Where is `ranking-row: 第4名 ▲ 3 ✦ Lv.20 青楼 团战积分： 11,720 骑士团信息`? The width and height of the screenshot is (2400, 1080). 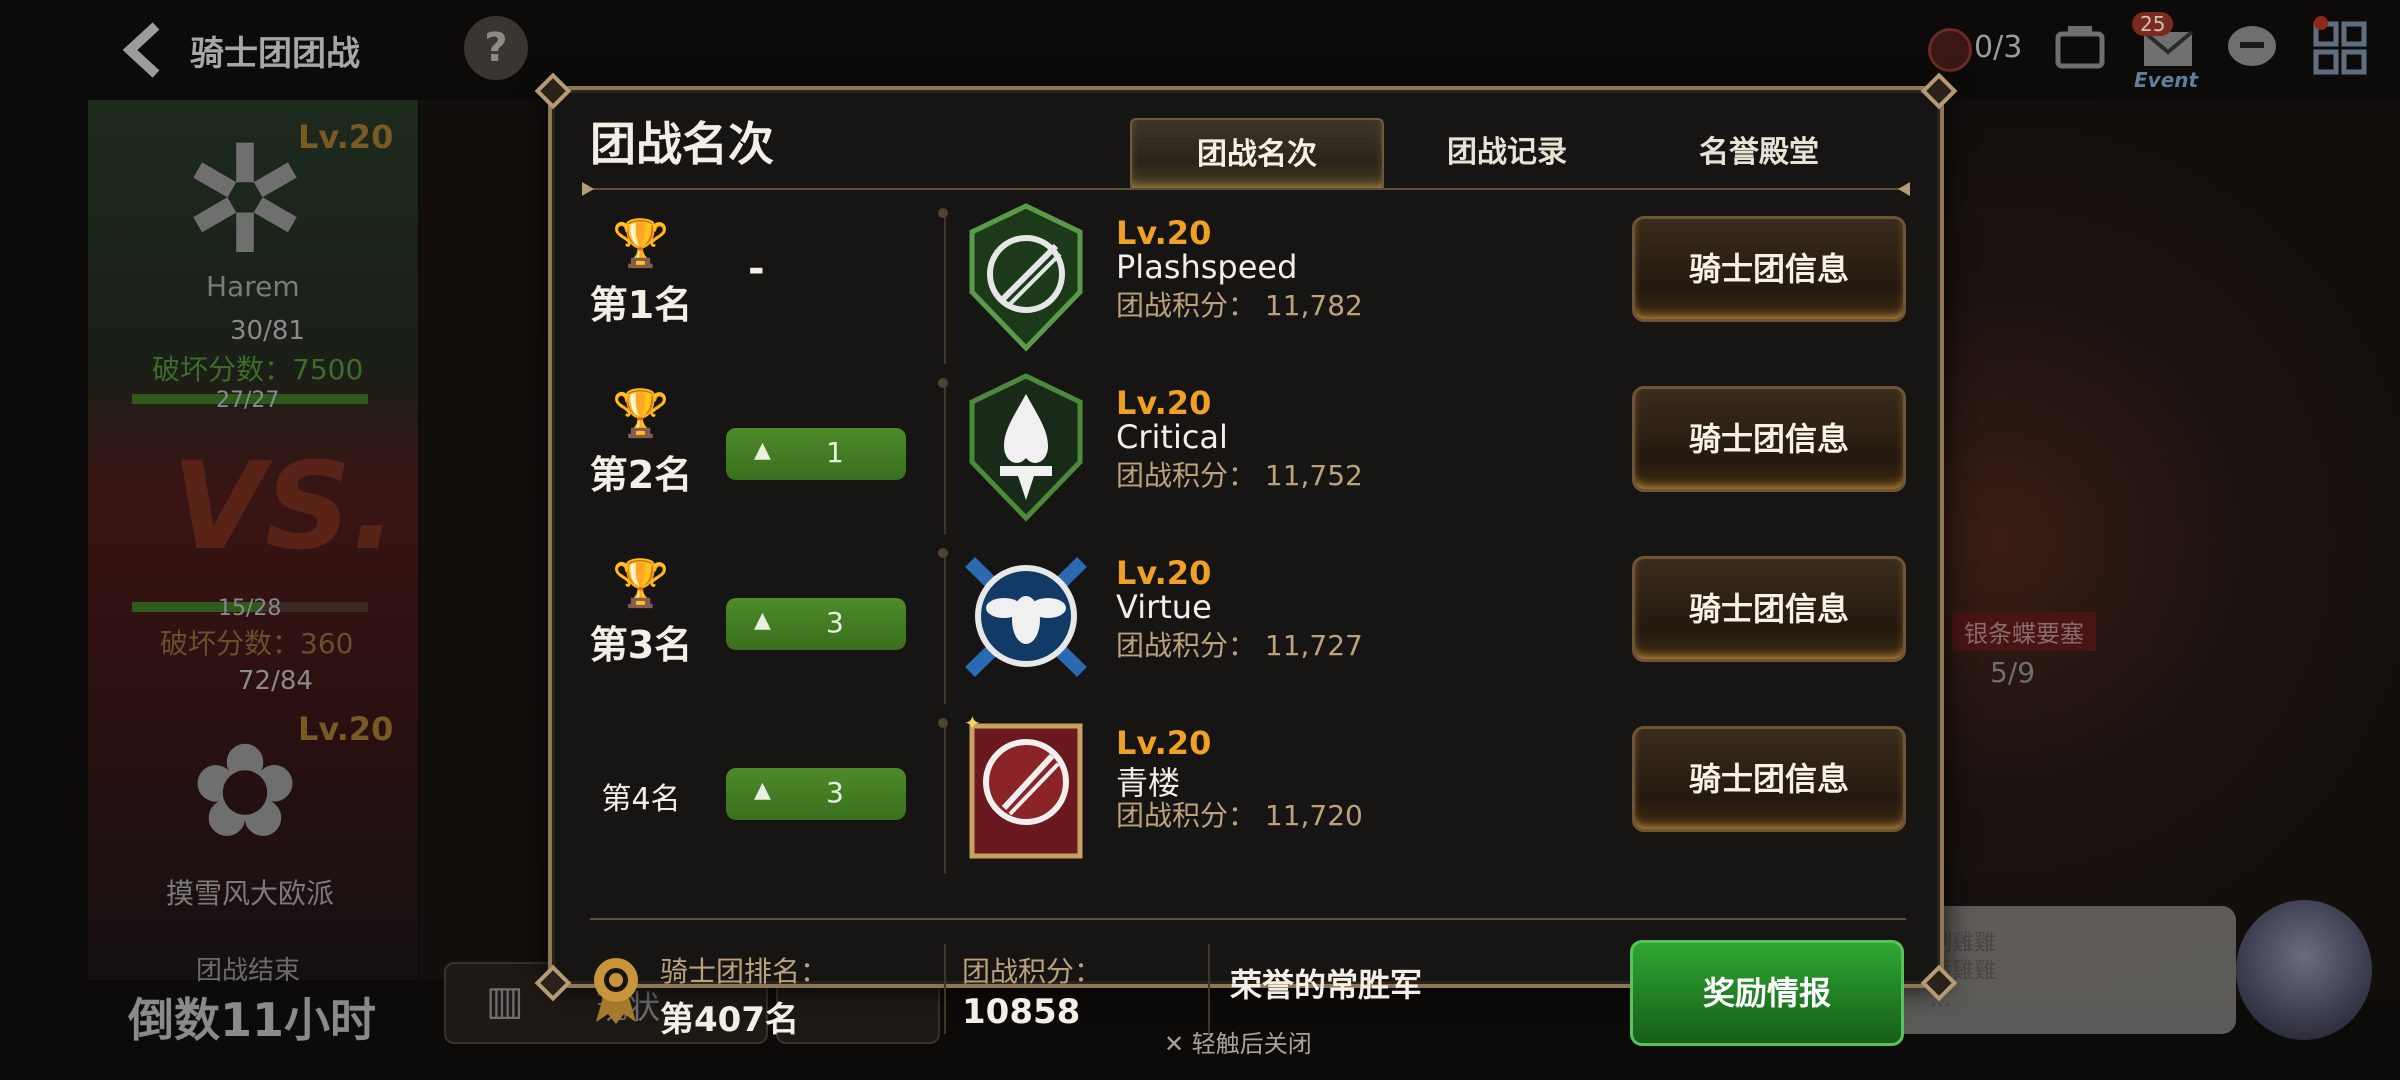 ranking-row: 第4名 ▲ 3 ✦ Lv.20 青楼 团战积分： 11,720 骑士团信息 is located at coordinates (1246, 789).